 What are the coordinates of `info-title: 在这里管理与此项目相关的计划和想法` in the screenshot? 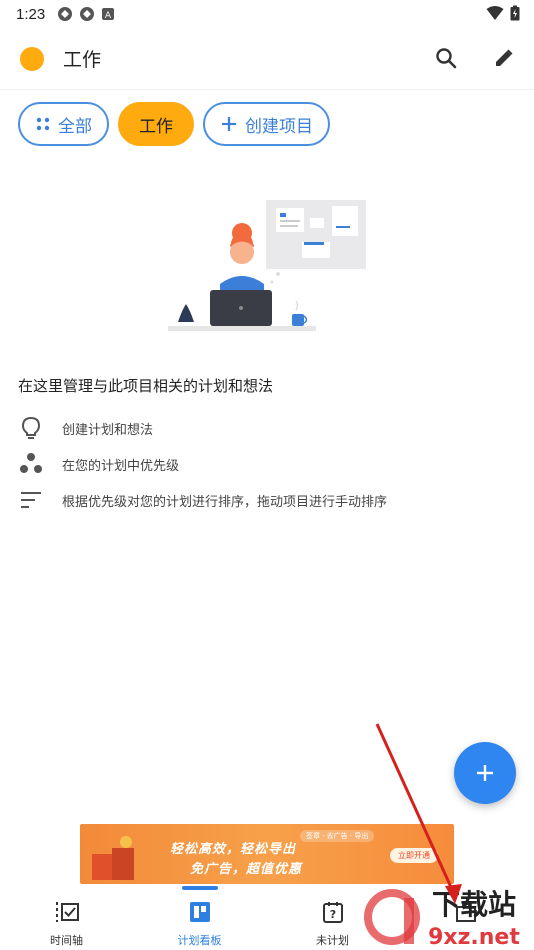 It's located at (146, 386).